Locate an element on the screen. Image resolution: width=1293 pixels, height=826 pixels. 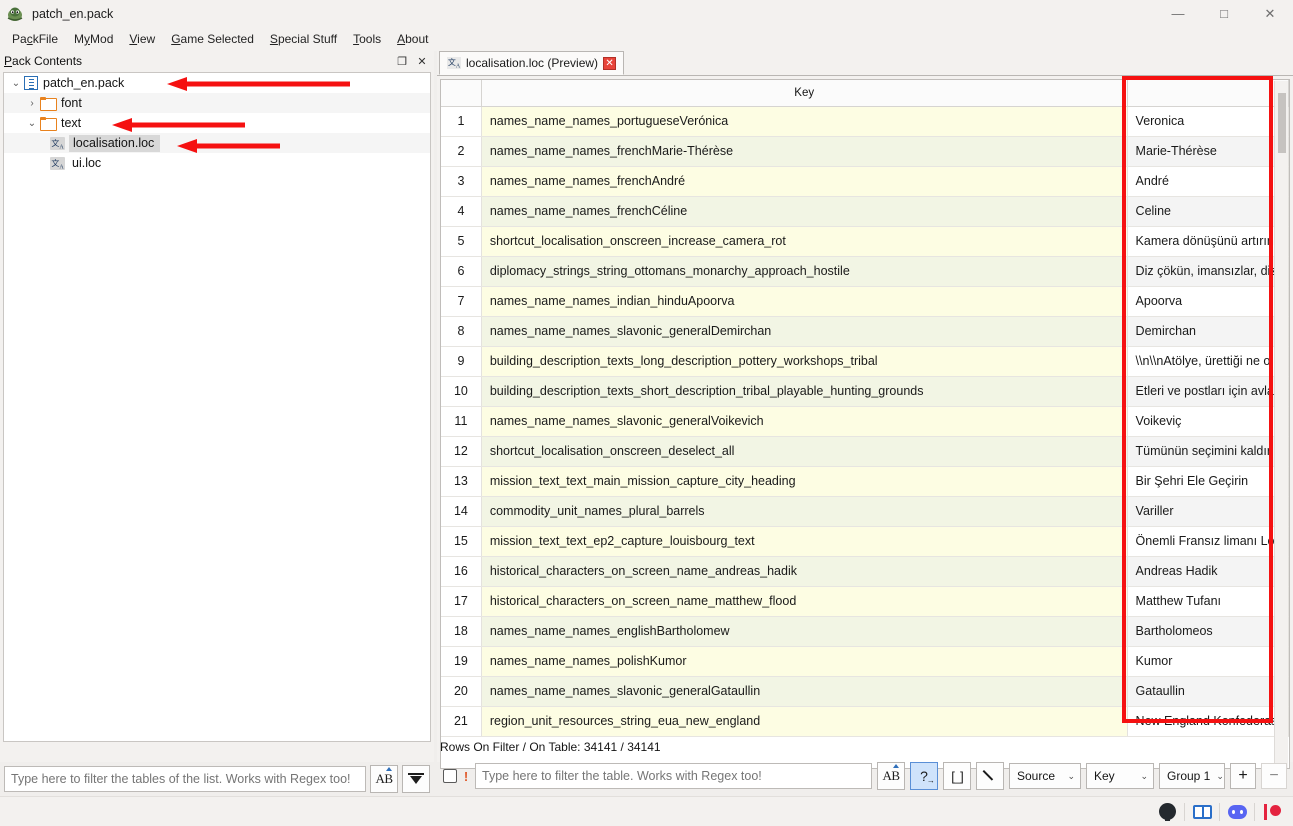
row-number: 19 is located at coordinates (461, 661).